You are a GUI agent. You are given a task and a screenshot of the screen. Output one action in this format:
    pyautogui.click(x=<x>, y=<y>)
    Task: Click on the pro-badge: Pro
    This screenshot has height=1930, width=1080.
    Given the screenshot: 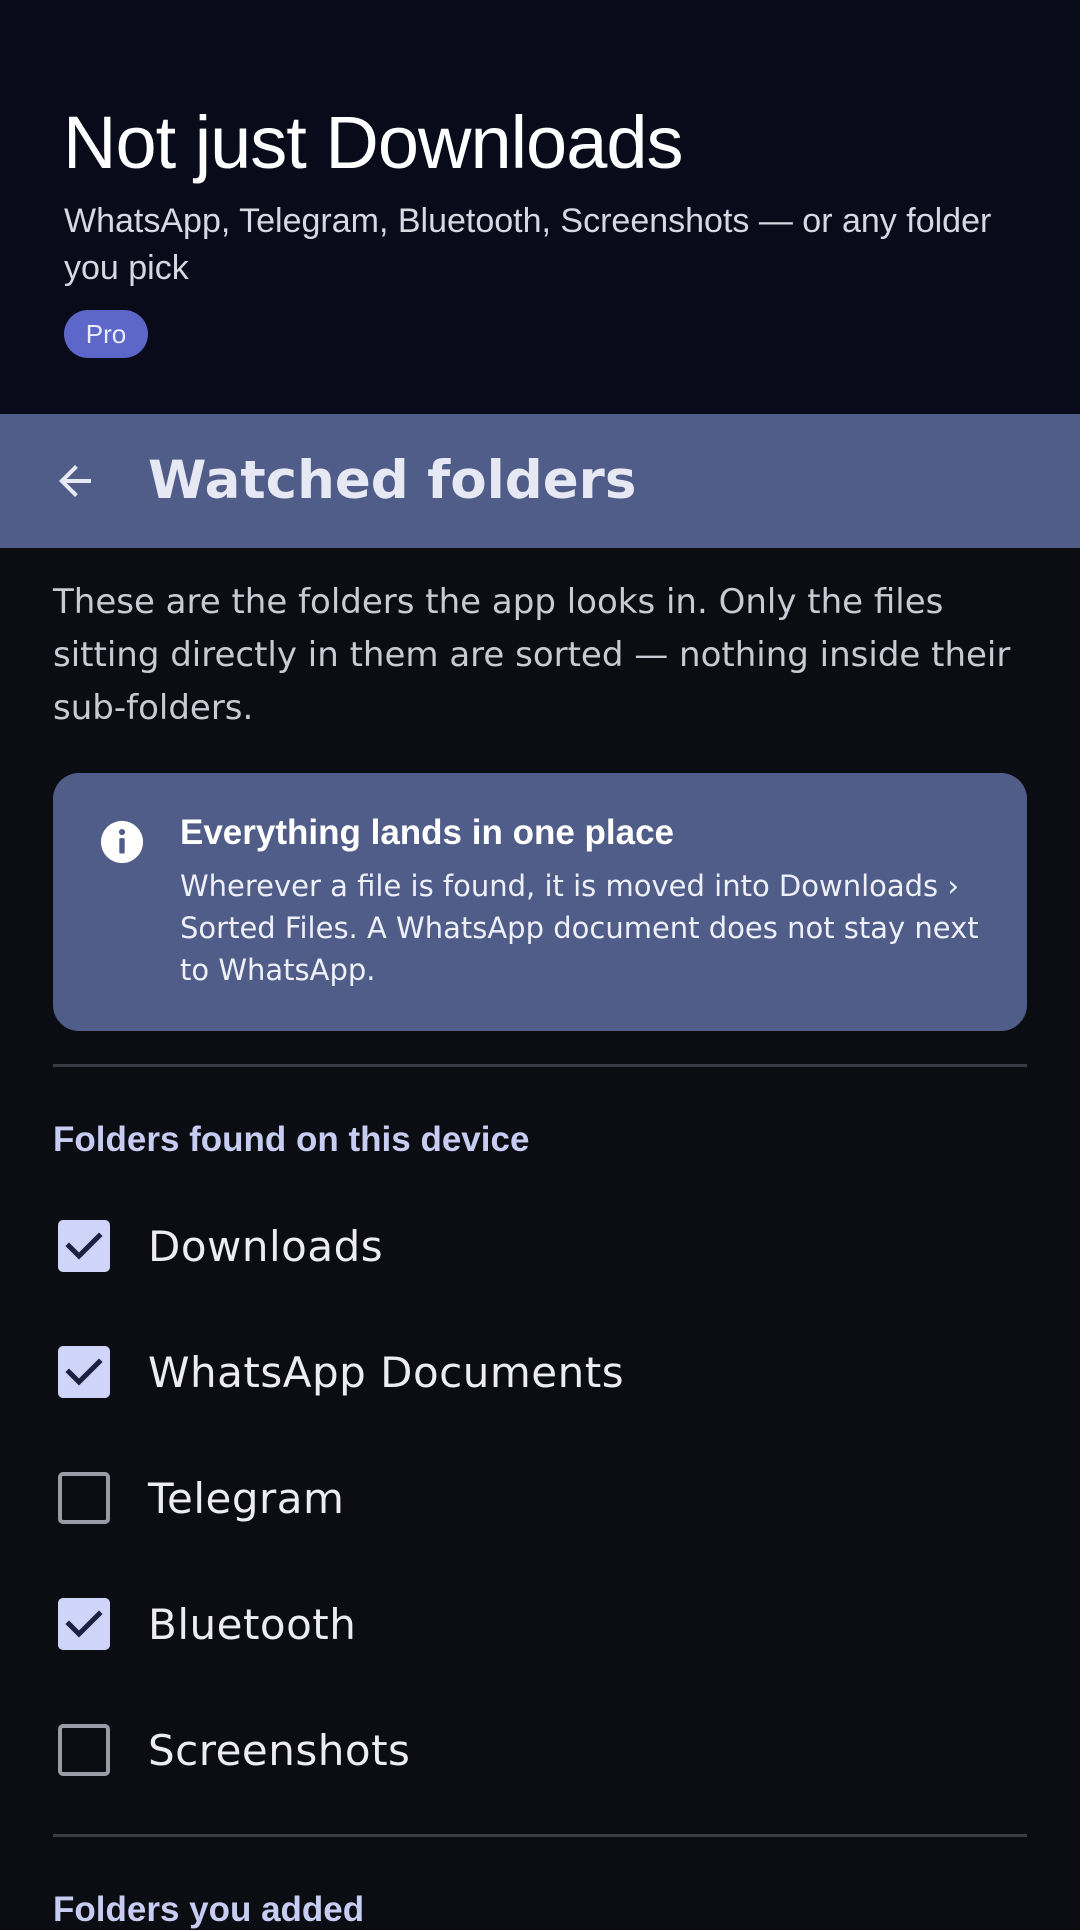 What is the action you would take?
    pyautogui.click(x=106, y=334)
    